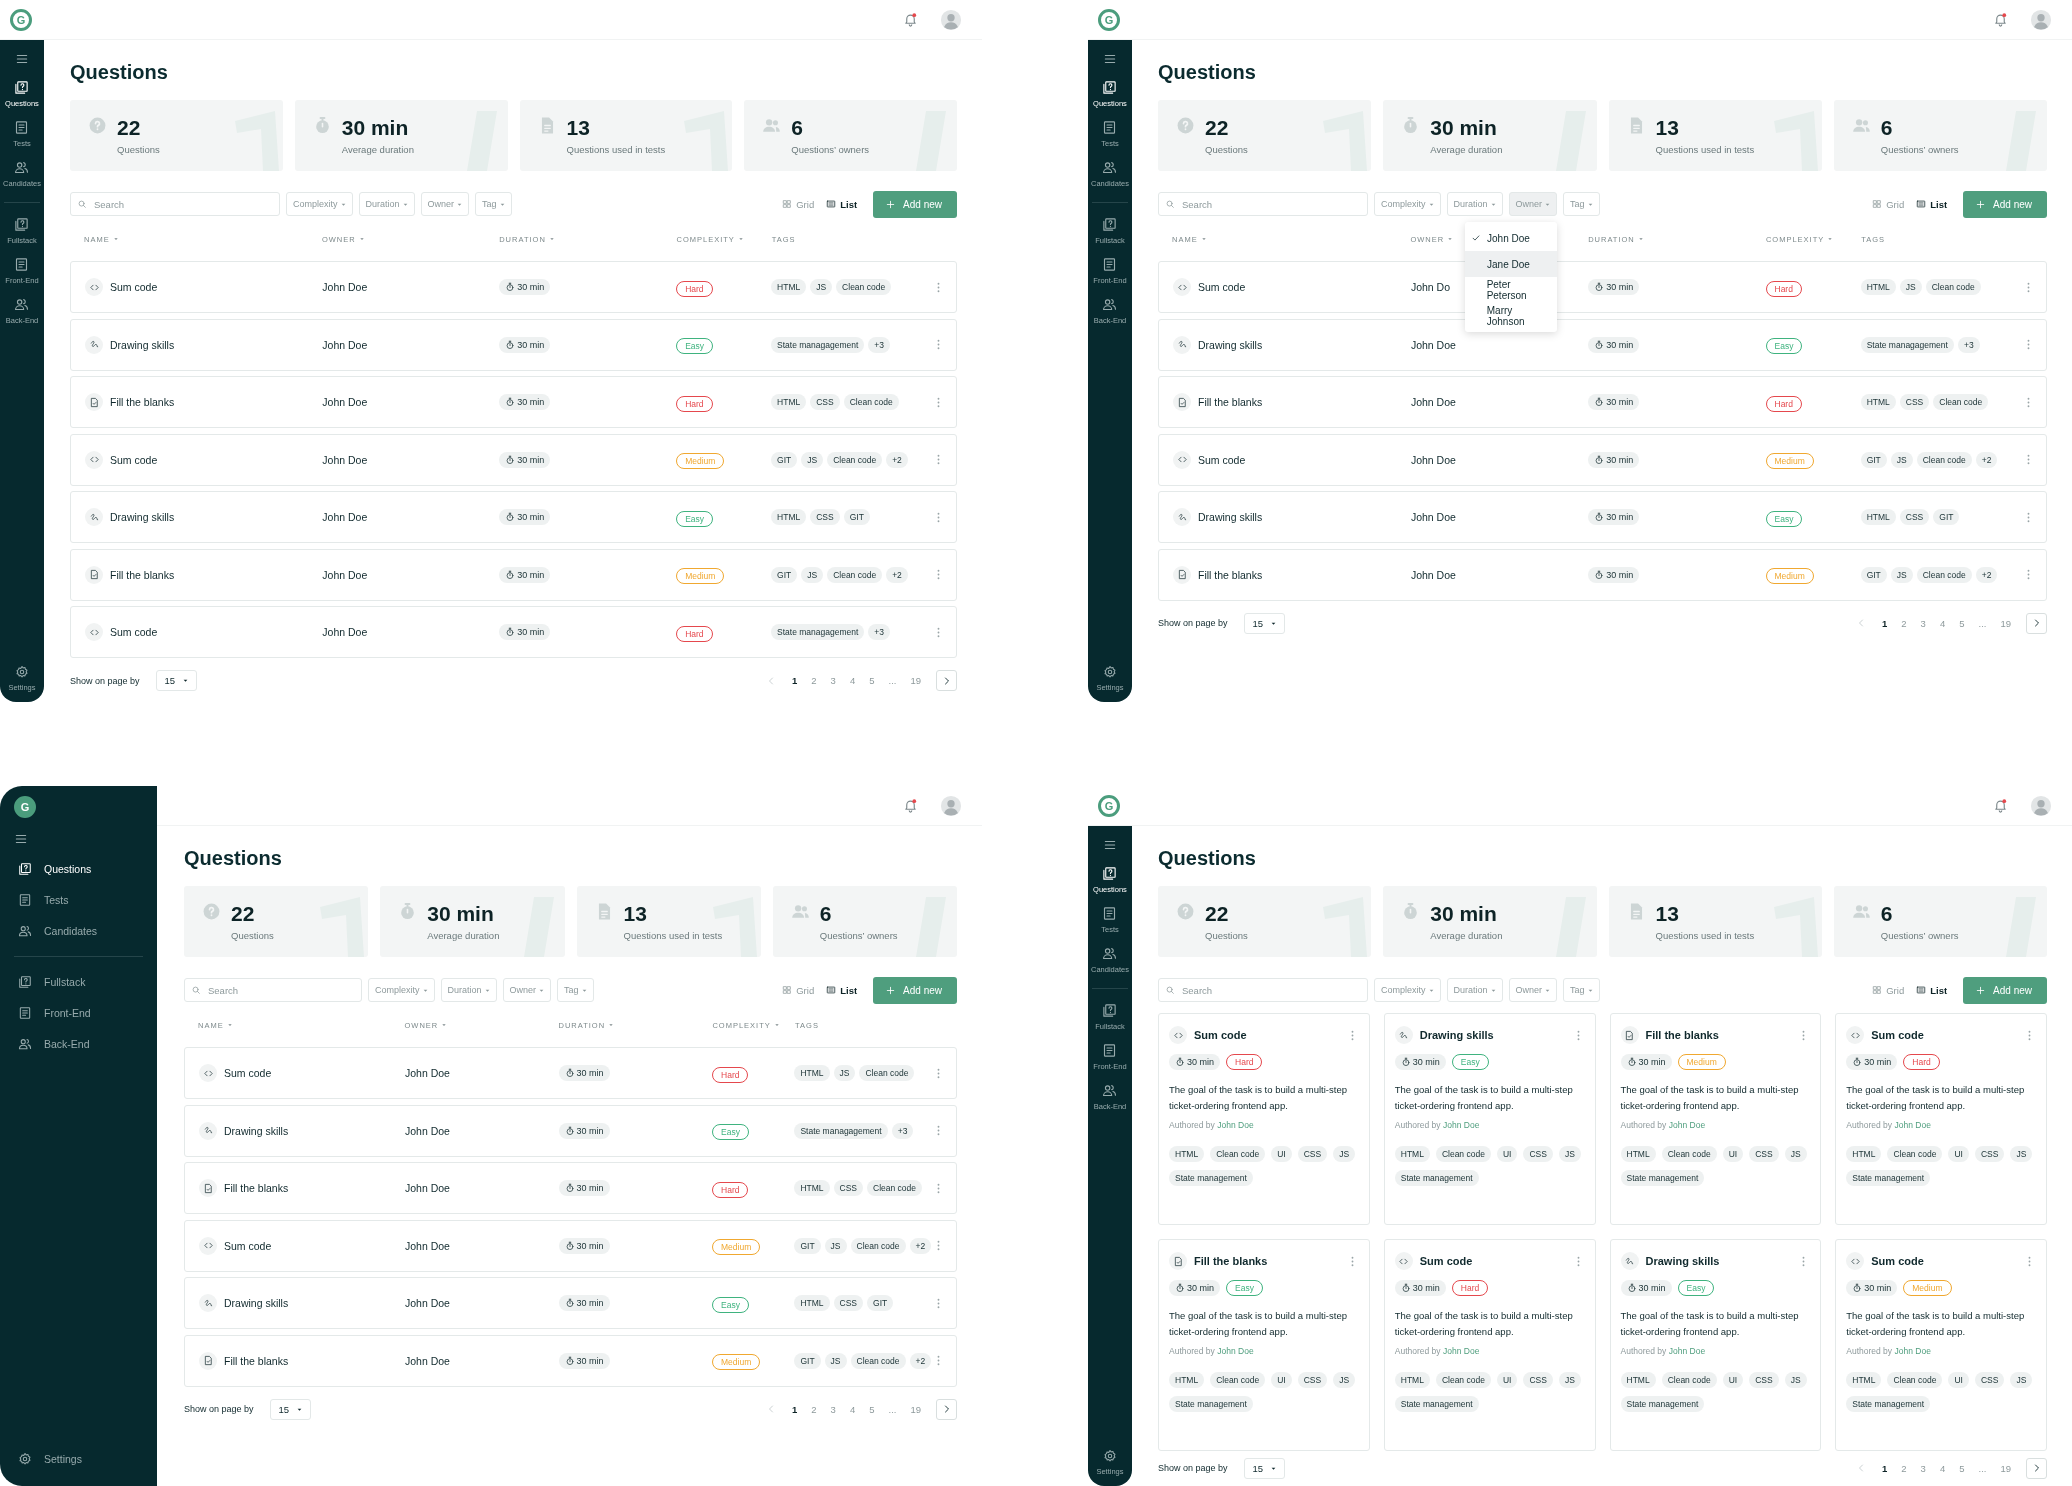  I want to click on sidebar-item: Tests, so click(78, 900).